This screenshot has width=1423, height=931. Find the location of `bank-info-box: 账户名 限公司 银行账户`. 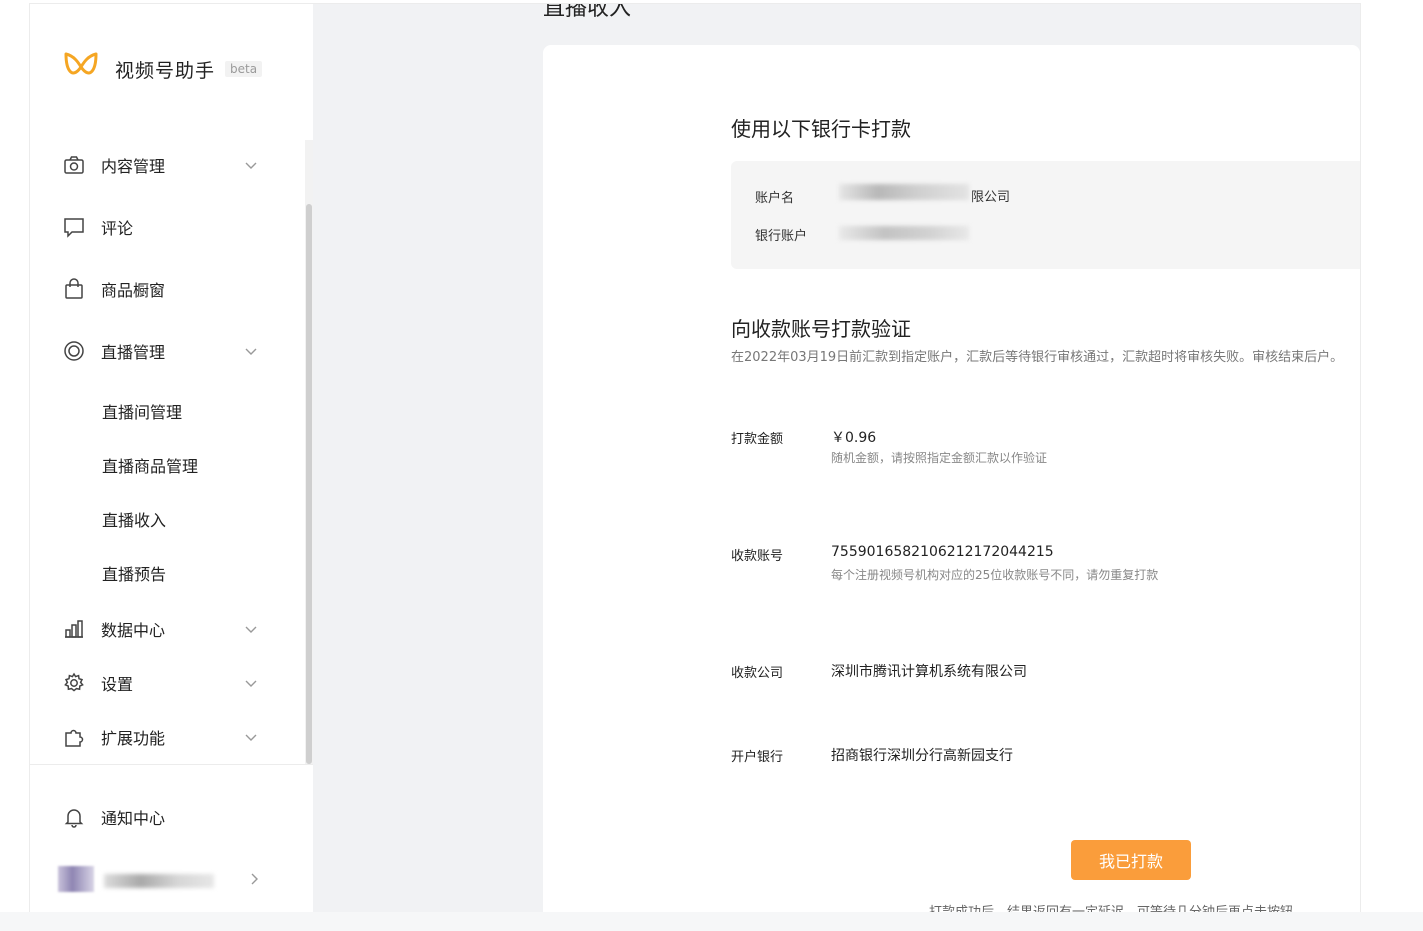

bank-info-box: 账户名 限公司 银行账户 is located at coordinates (1045, 215).